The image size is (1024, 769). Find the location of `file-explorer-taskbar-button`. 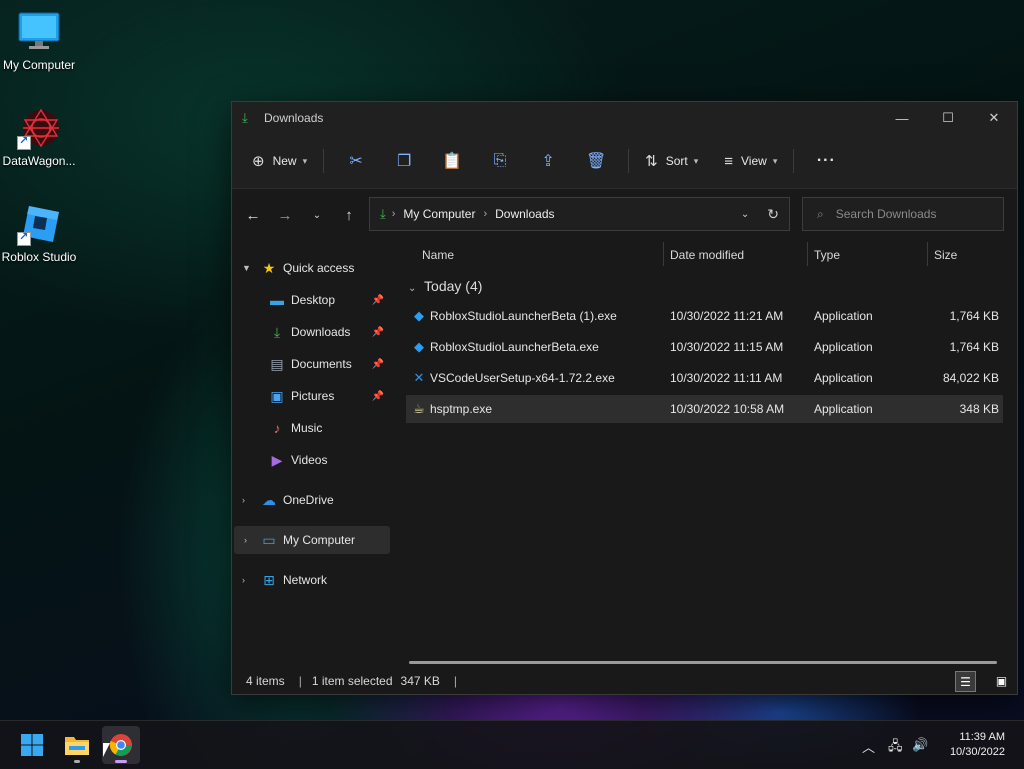

file-explorer-taskbar-button is located at coordinates (77, 745).